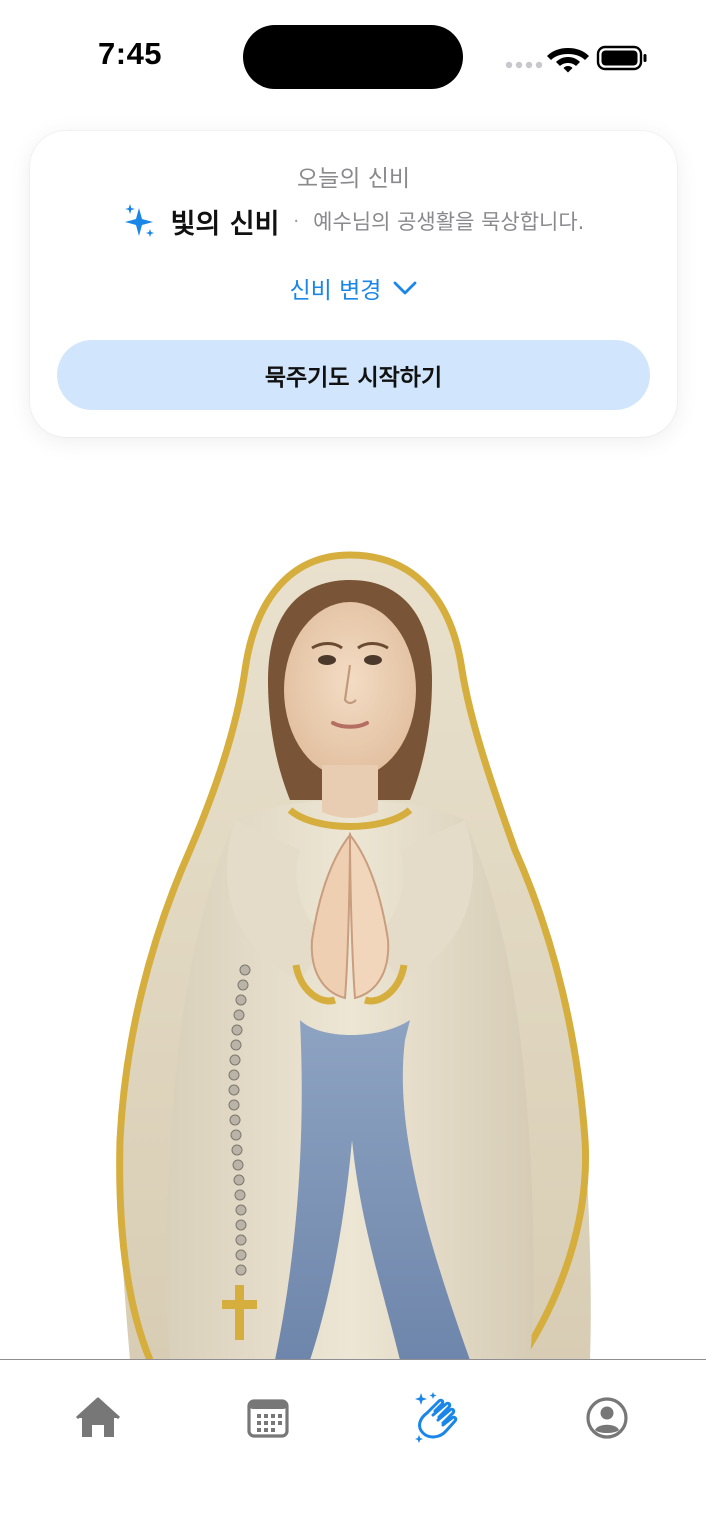  What do you see at coordinates (621, 58) in the screenshot?
I see `battery-icon` at bounding box center [621, 58].